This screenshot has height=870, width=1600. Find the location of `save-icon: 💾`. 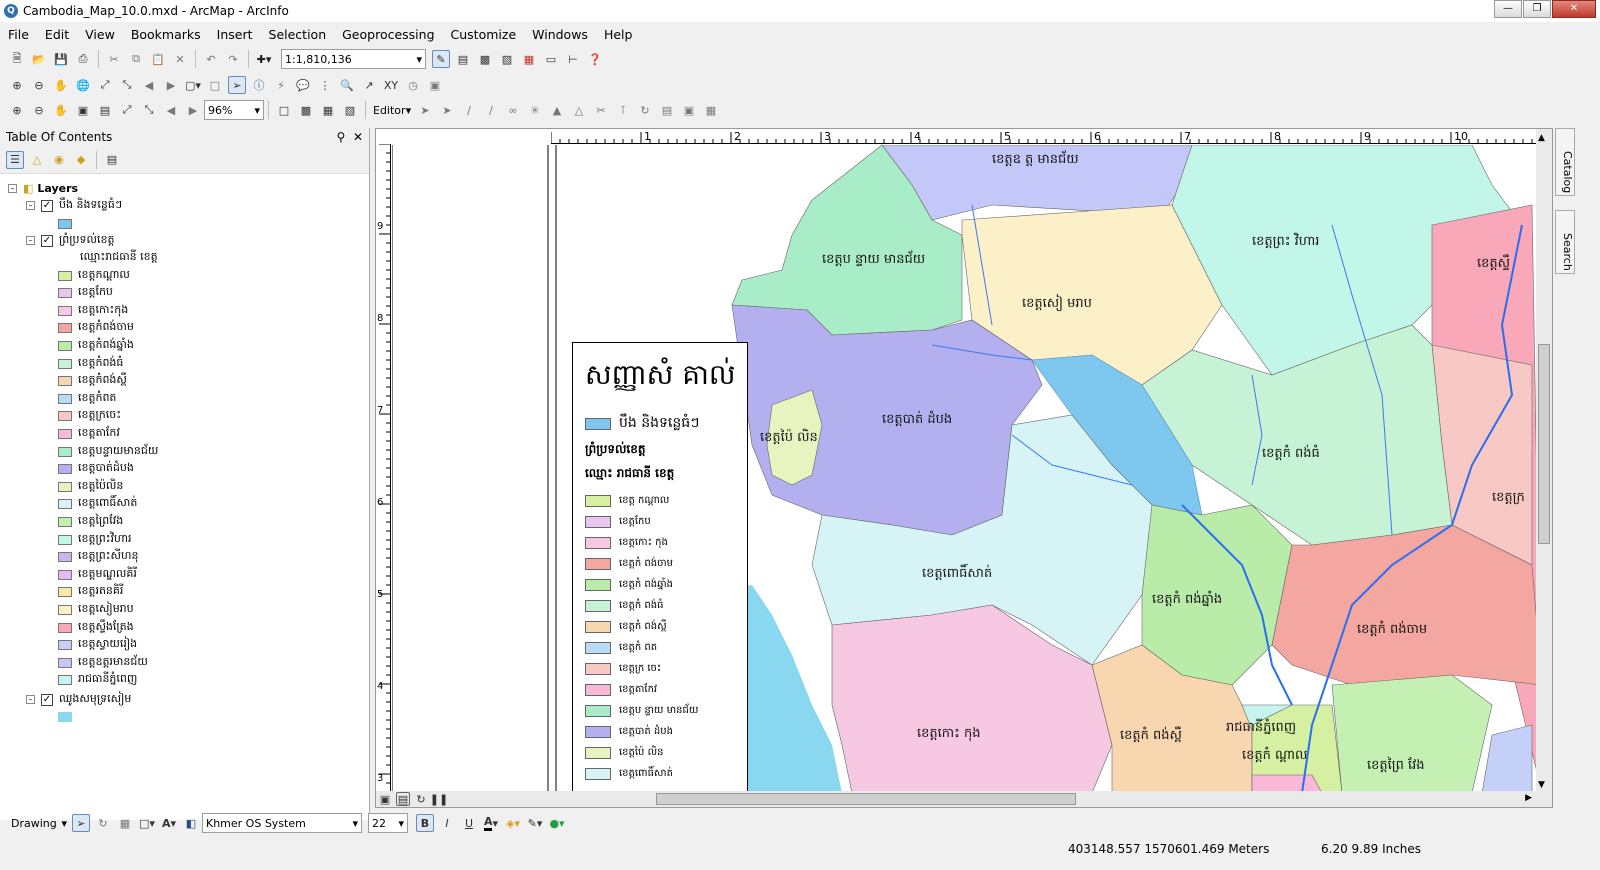

save-icon: 💾 is located at coordinates (61, 59).